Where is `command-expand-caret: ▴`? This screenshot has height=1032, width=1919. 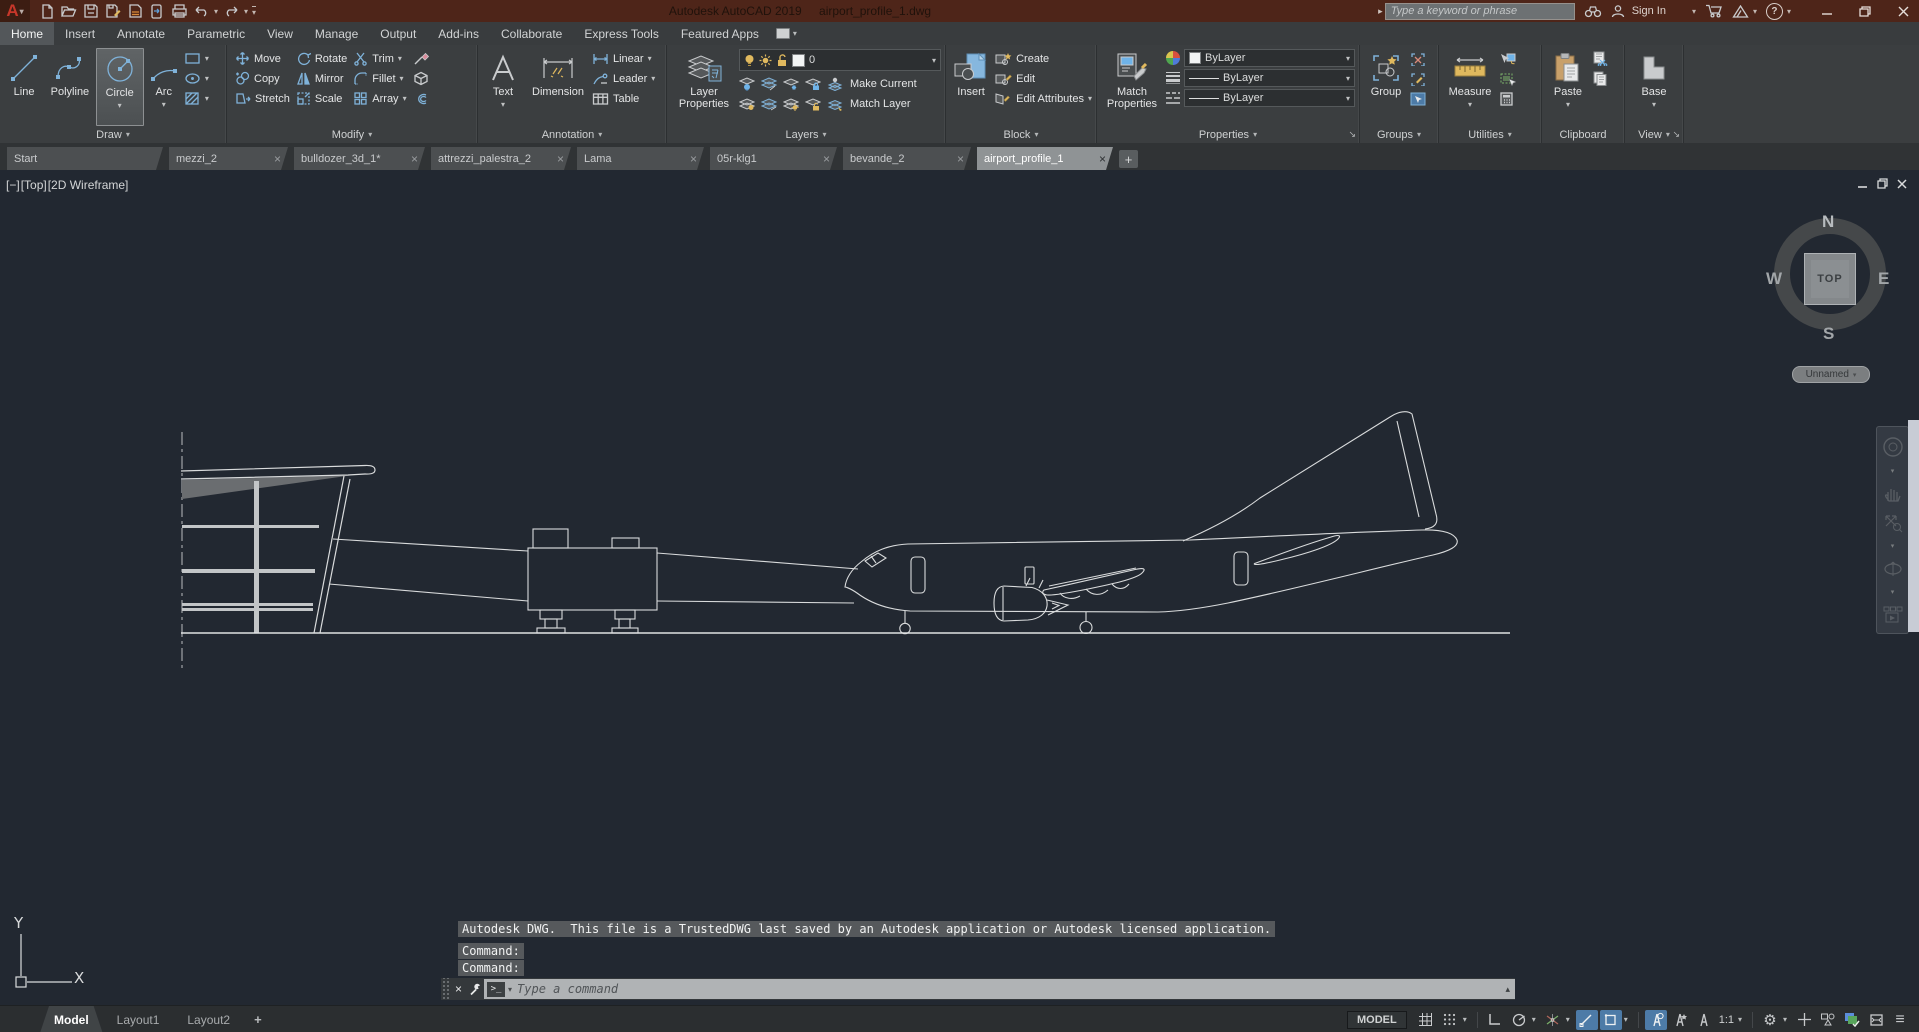
command-expand-caret: ▴ is located at coordinates (1507, 989).